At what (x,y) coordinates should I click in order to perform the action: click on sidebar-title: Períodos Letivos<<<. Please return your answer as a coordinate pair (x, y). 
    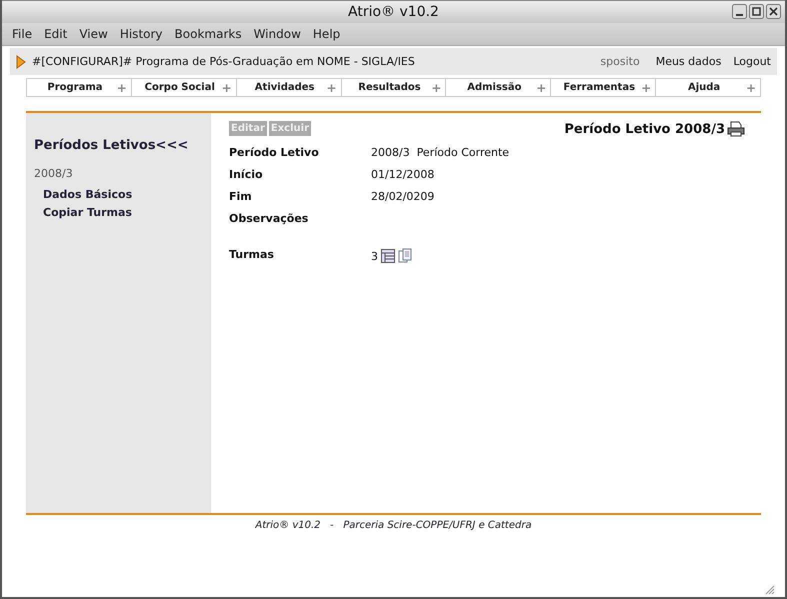
    Looking at the image, I should click on (111, 145).